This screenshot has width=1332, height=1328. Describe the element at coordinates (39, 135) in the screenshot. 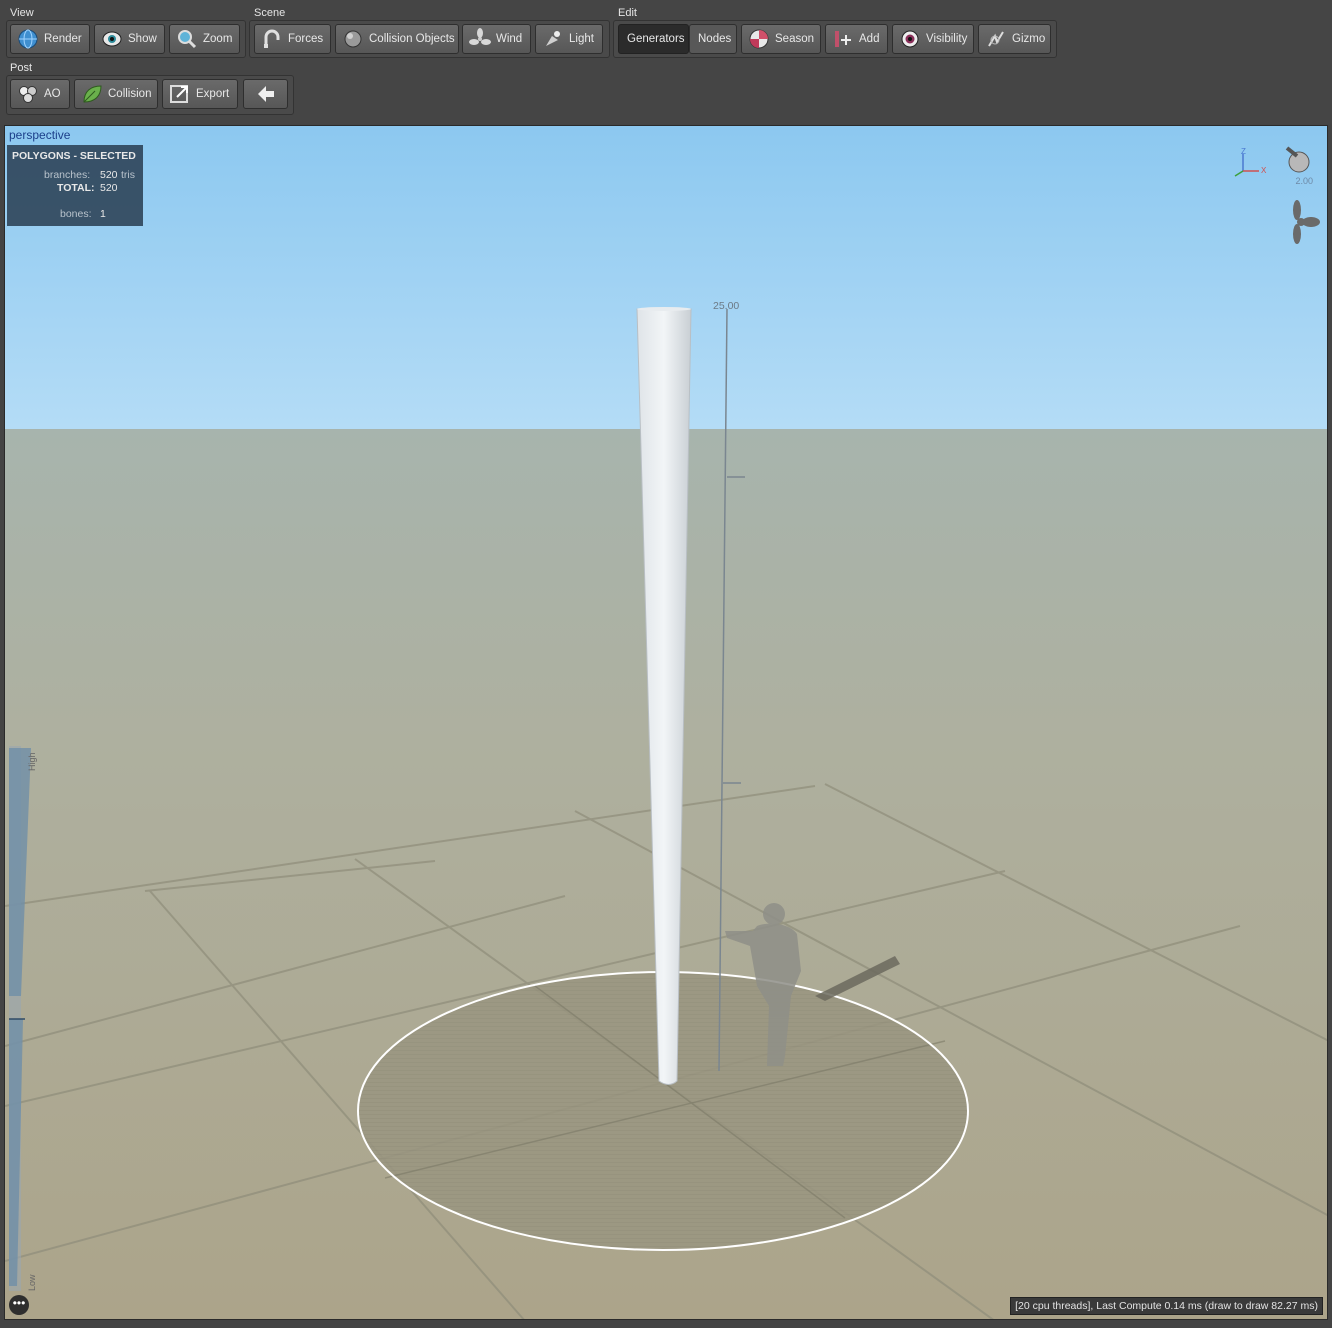

I see `view-mode-label: perspective` at that location.